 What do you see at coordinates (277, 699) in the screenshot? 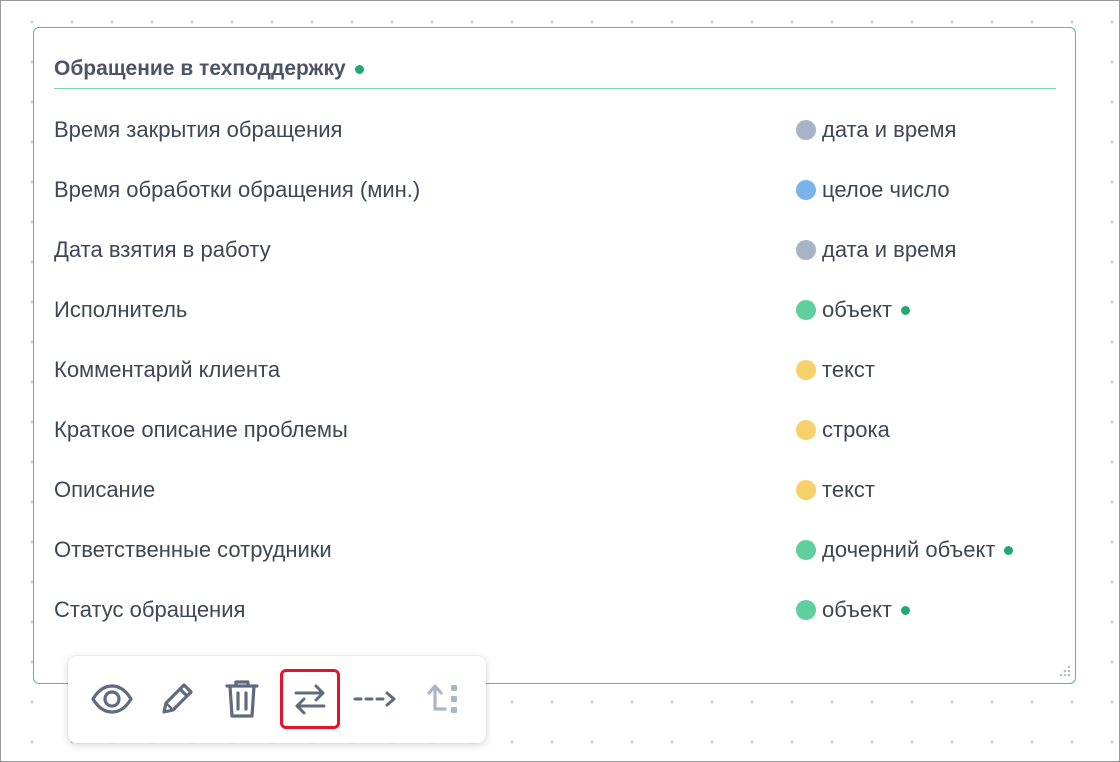
I see `card-toolbar` at bounding box center [277, 699].